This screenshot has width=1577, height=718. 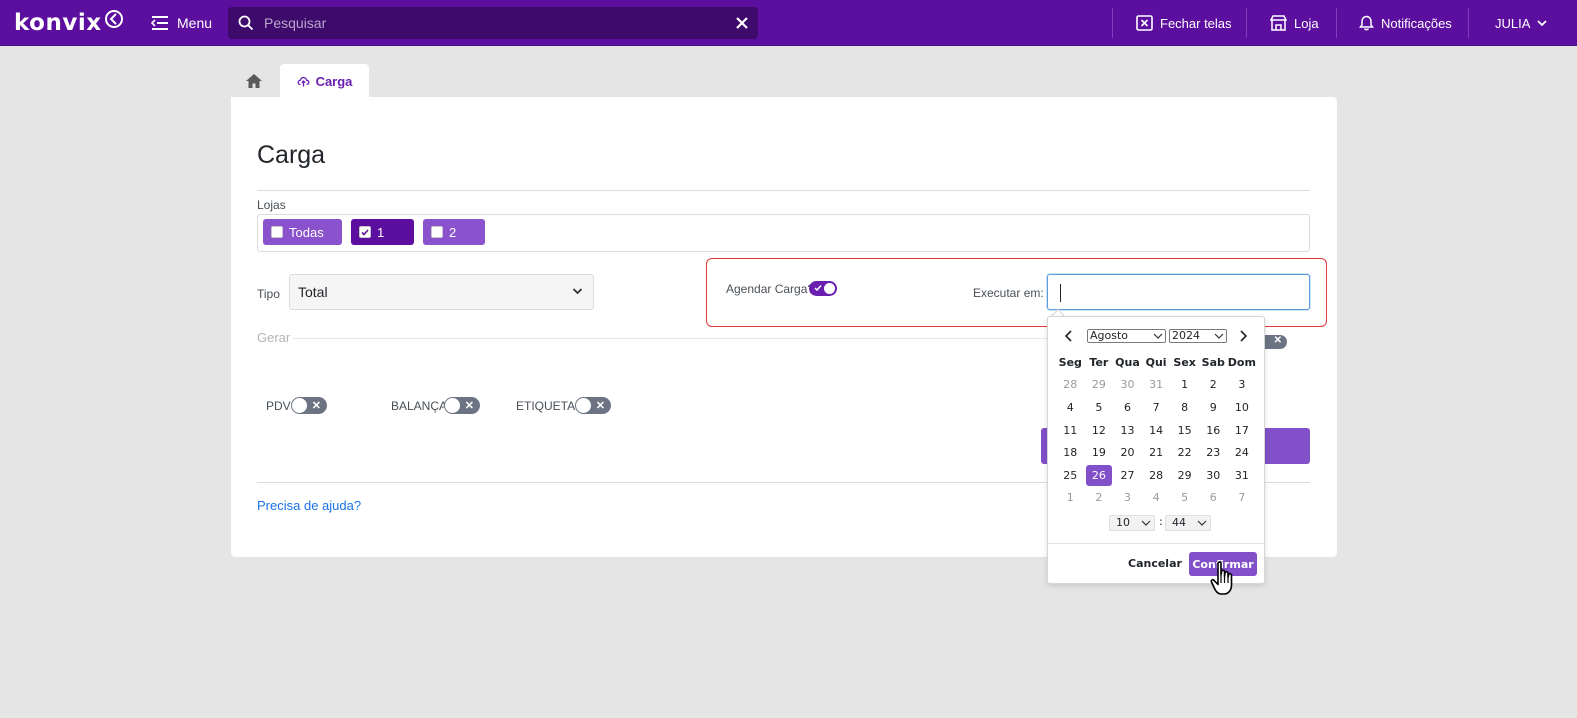 What do you see at coordinates (494, 23) in the screenshot?
I see `search-input` at bounding box center [494, 23].